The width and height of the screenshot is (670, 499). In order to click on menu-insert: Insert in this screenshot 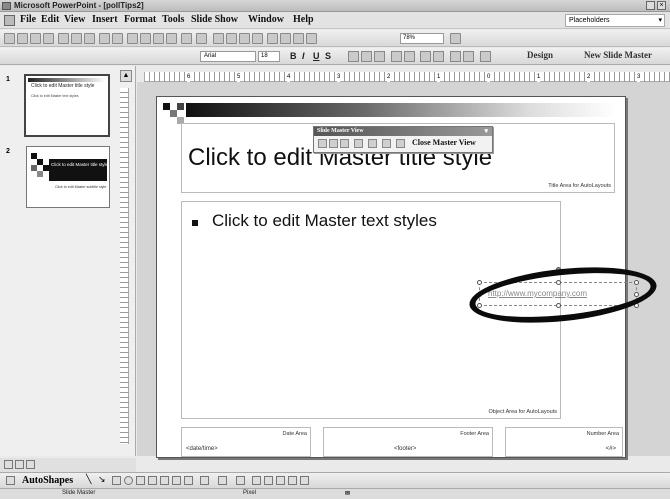, I will do `click(105, 19)`.